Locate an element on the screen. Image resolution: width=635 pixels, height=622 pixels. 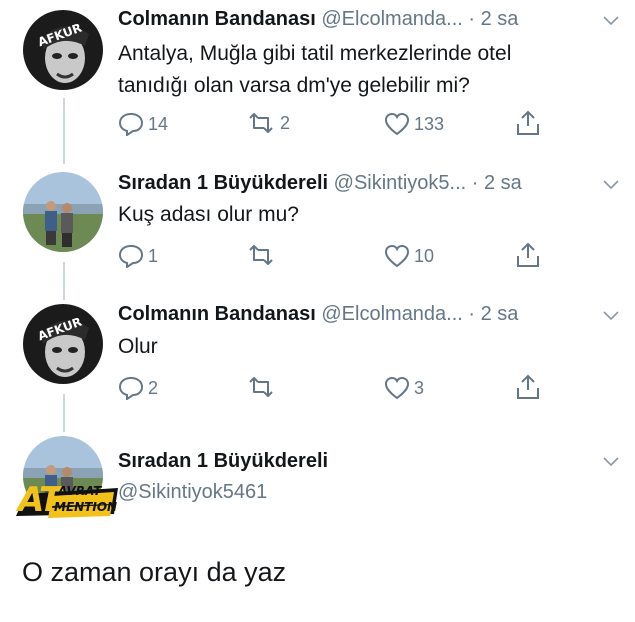
watermark-bottom: MENTION is located at coordinates (86, 507).